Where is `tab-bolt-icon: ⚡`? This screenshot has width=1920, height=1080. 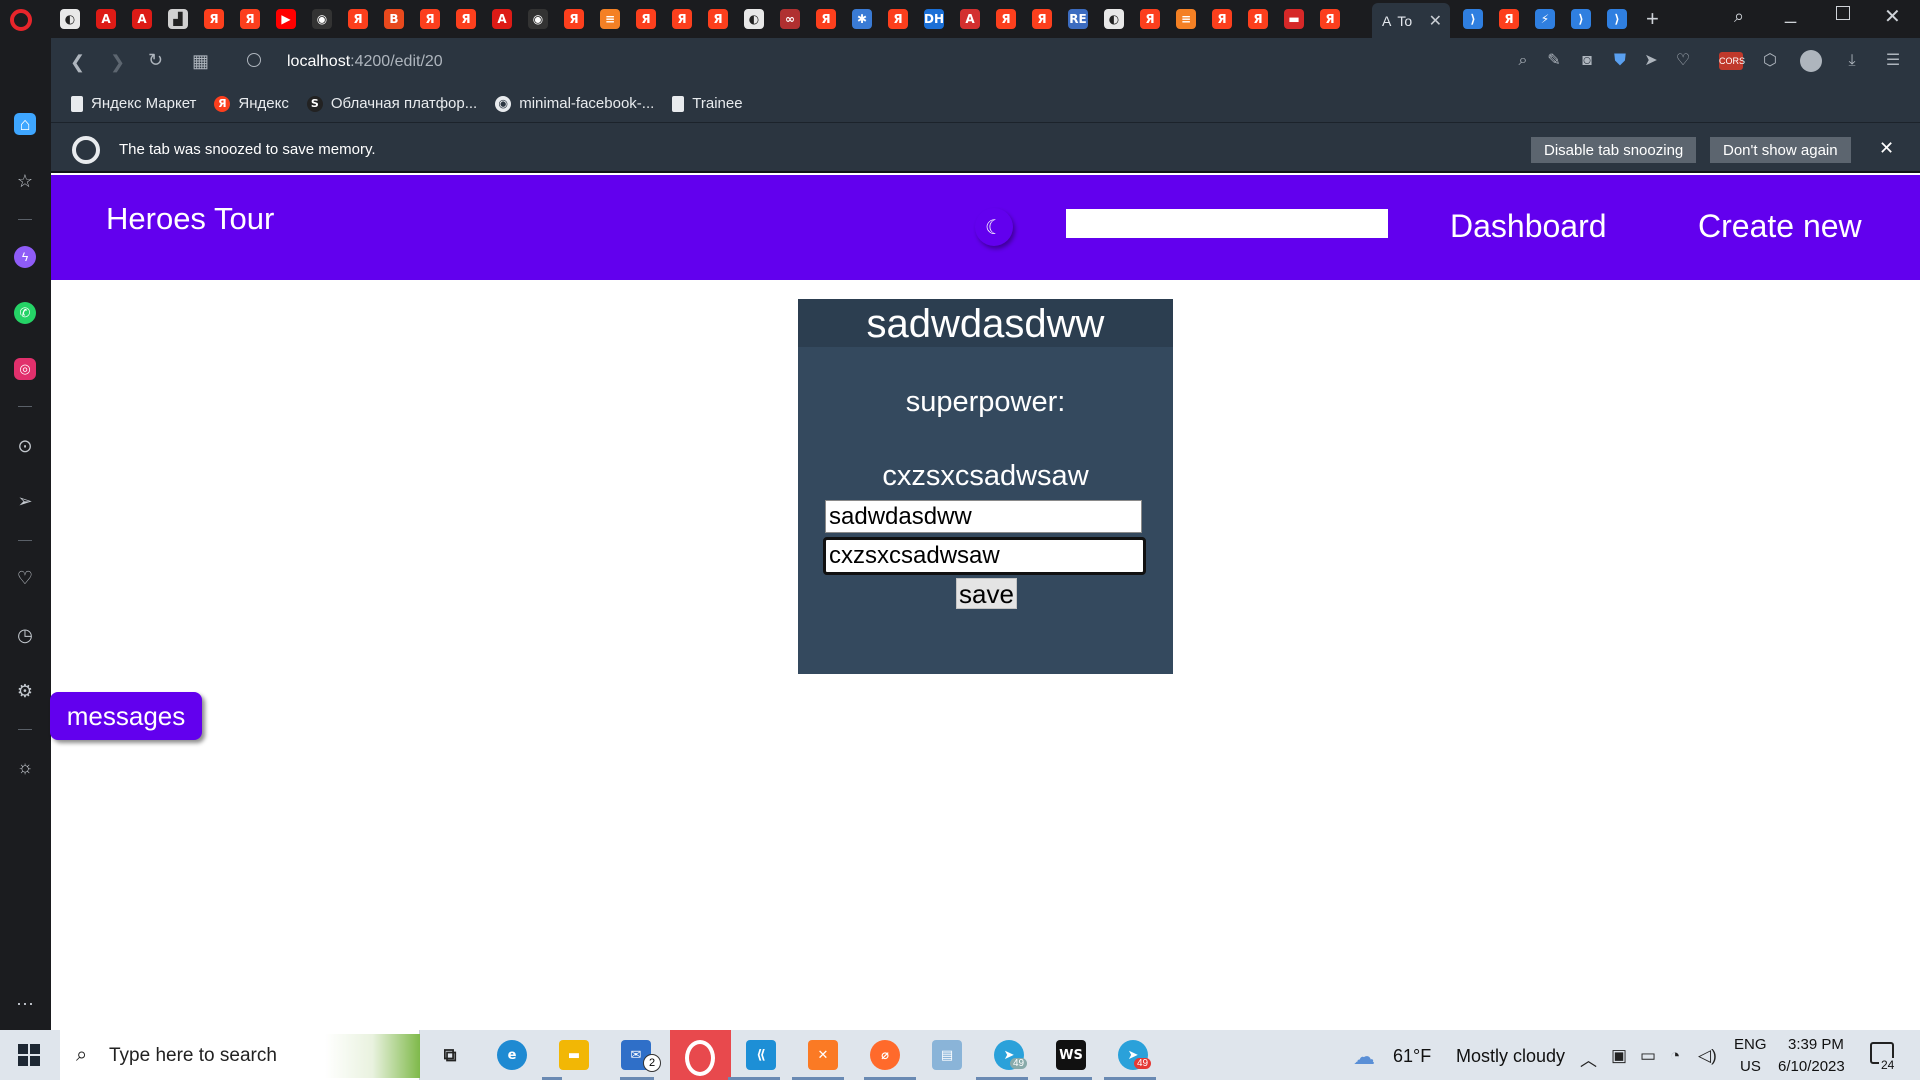 tab-bolt-icon: ⚡ is located at coordinates (1545, 19).